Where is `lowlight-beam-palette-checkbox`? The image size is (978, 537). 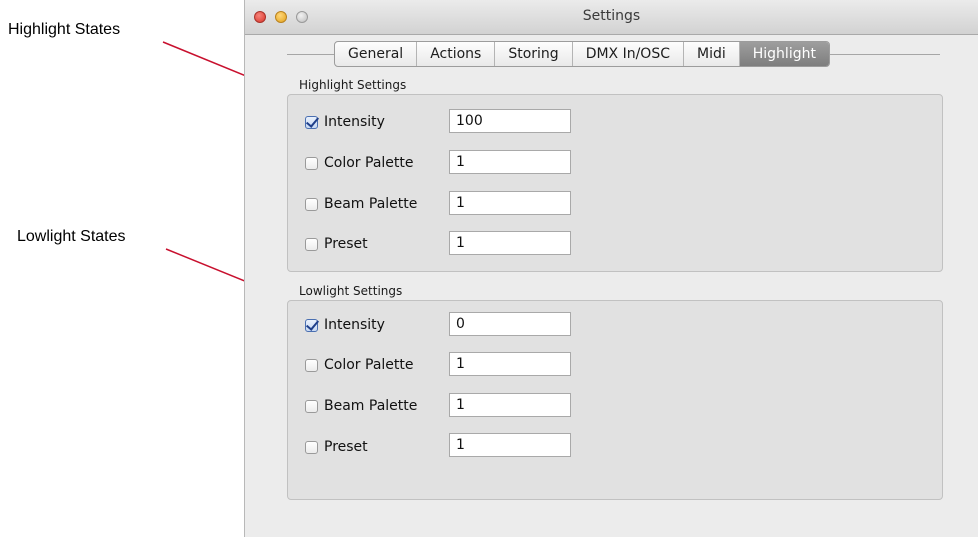
lowlight-beam-palette-checkbox is located at coordinates (311, 406).